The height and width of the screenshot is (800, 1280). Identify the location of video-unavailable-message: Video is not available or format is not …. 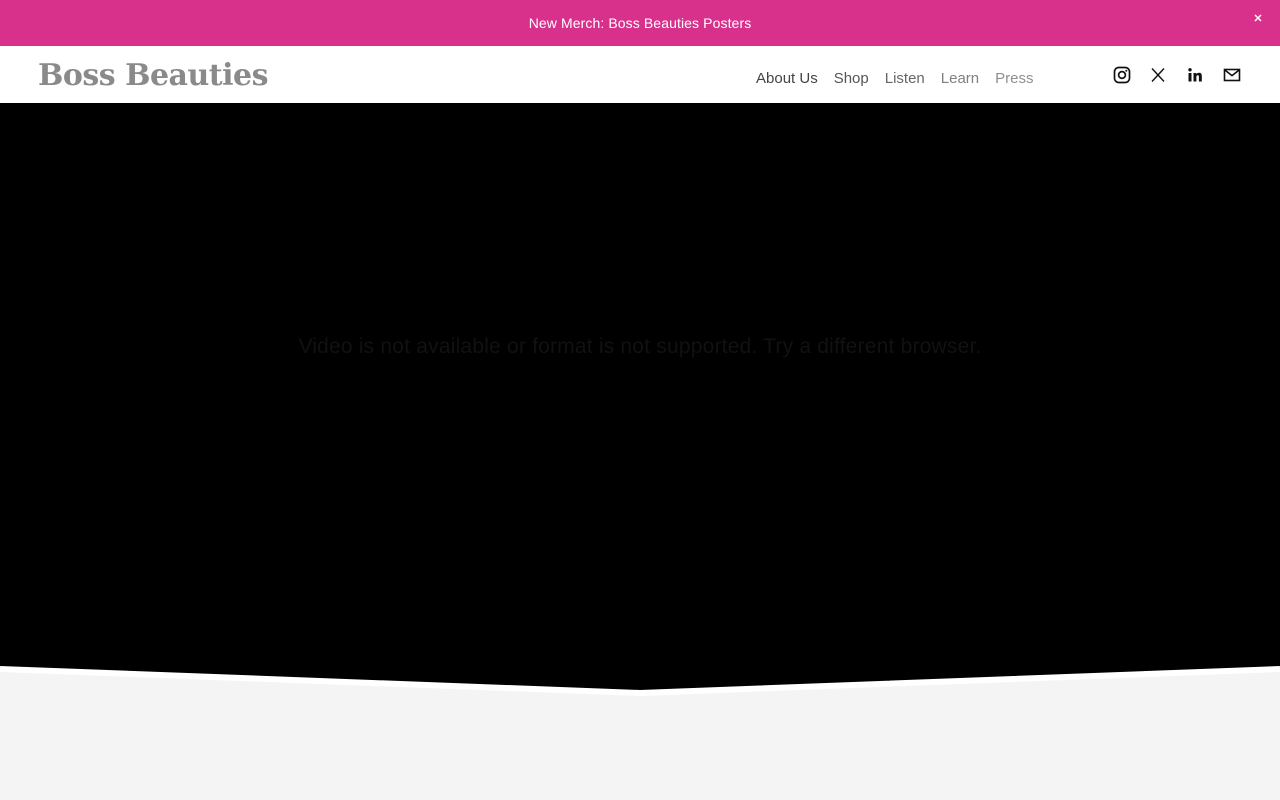
(640, 346).